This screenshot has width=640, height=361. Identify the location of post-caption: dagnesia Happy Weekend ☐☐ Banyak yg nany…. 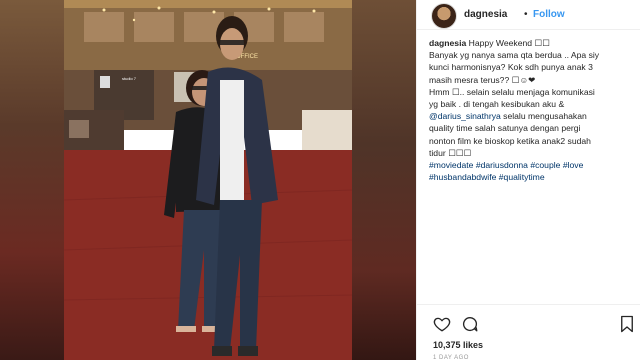
(533, 110).